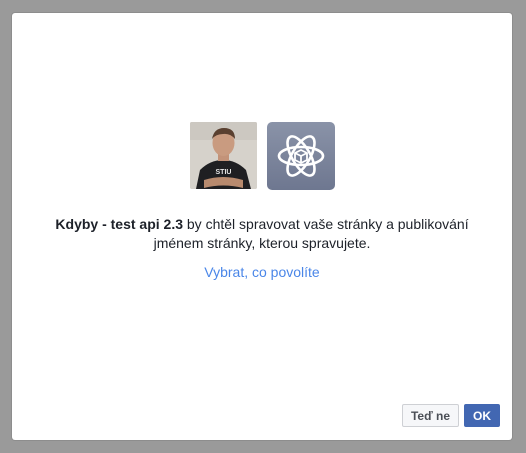 The image size is (526, 453). Describe the element at coordinates (119, 224) in the screenshot. I see `app-name: Kdyby - test api 2.3` at that location.